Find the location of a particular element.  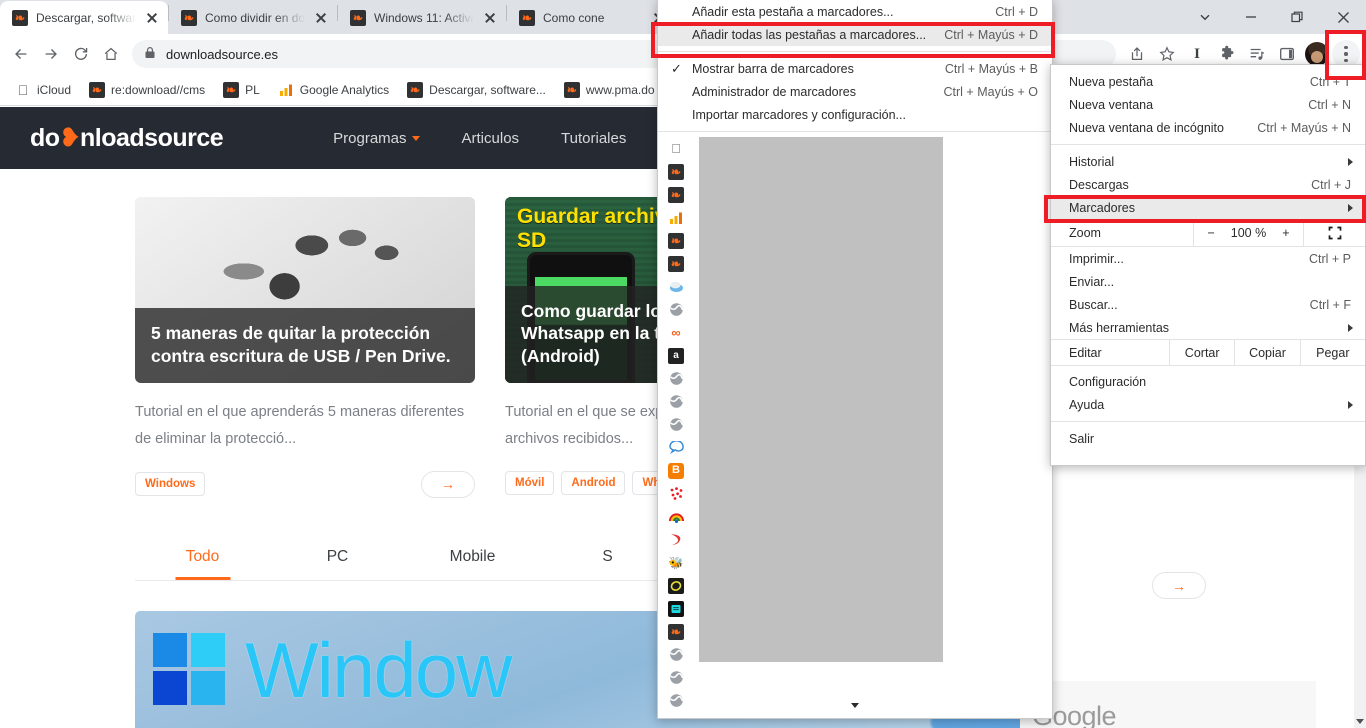

tab-title: Descargar, software, c is located at coordinates (86, 17).